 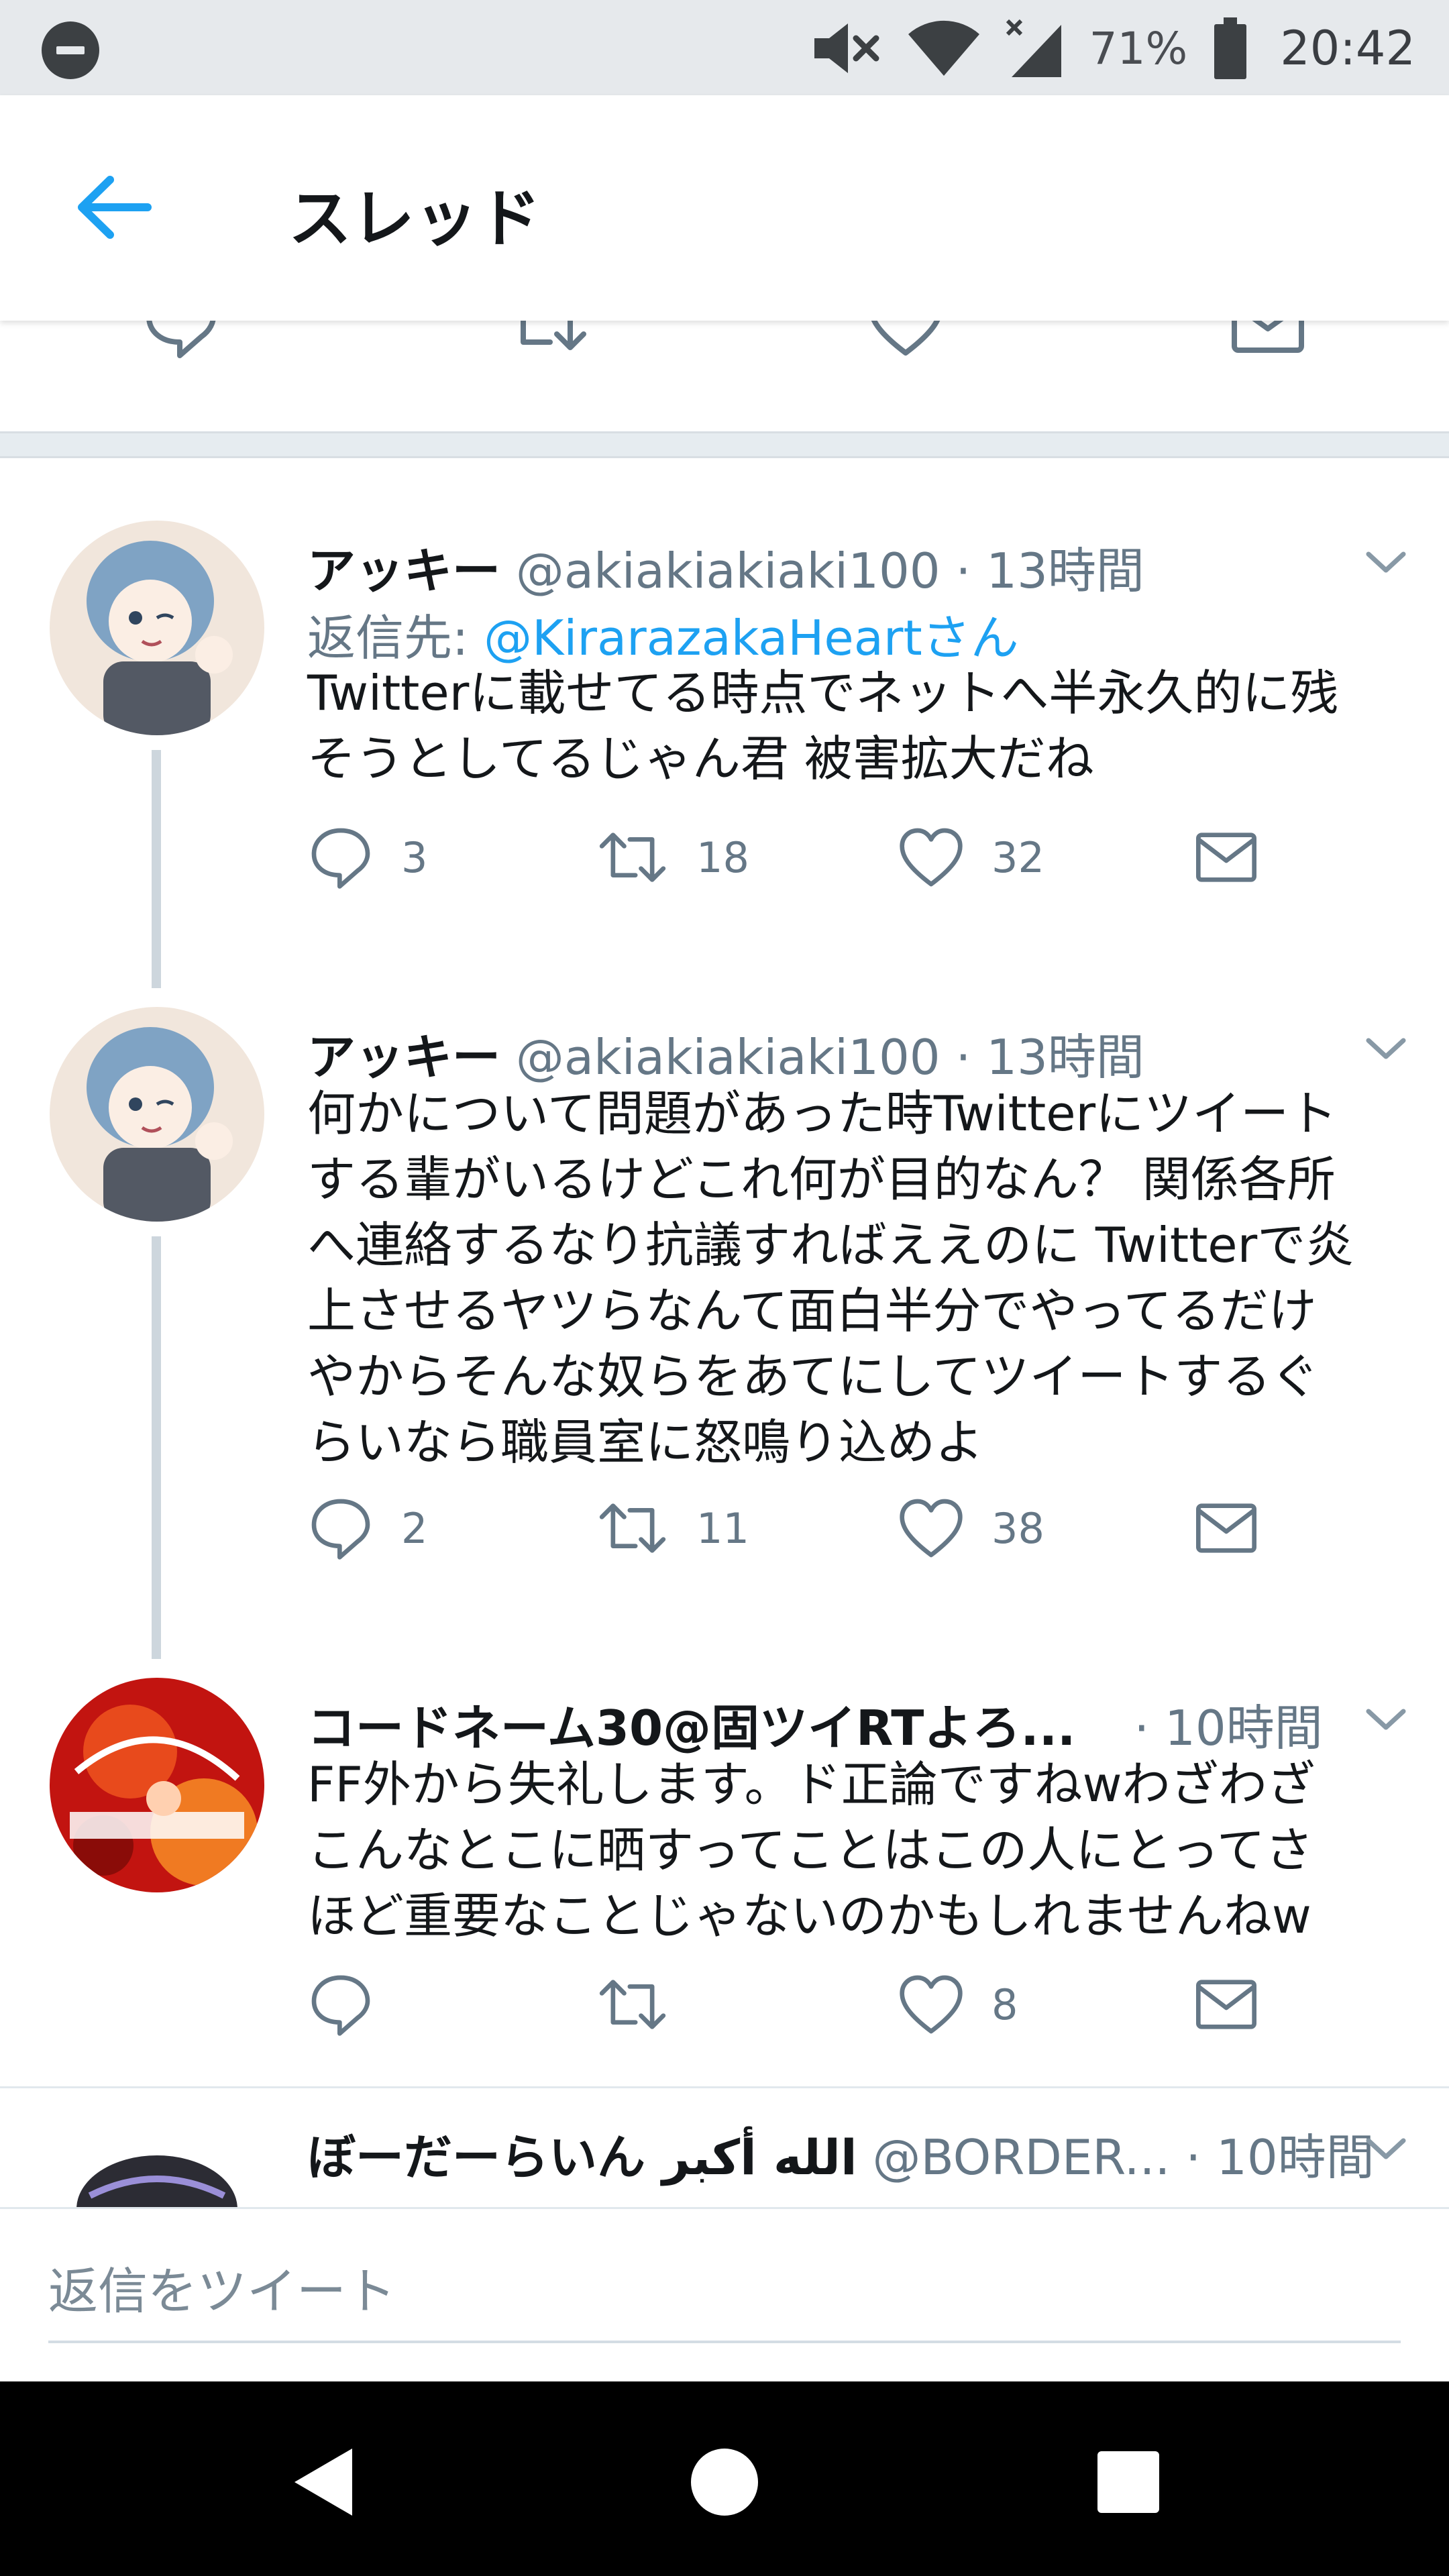 I want to click on system-nav-bar, so click(x=724, y=2478).